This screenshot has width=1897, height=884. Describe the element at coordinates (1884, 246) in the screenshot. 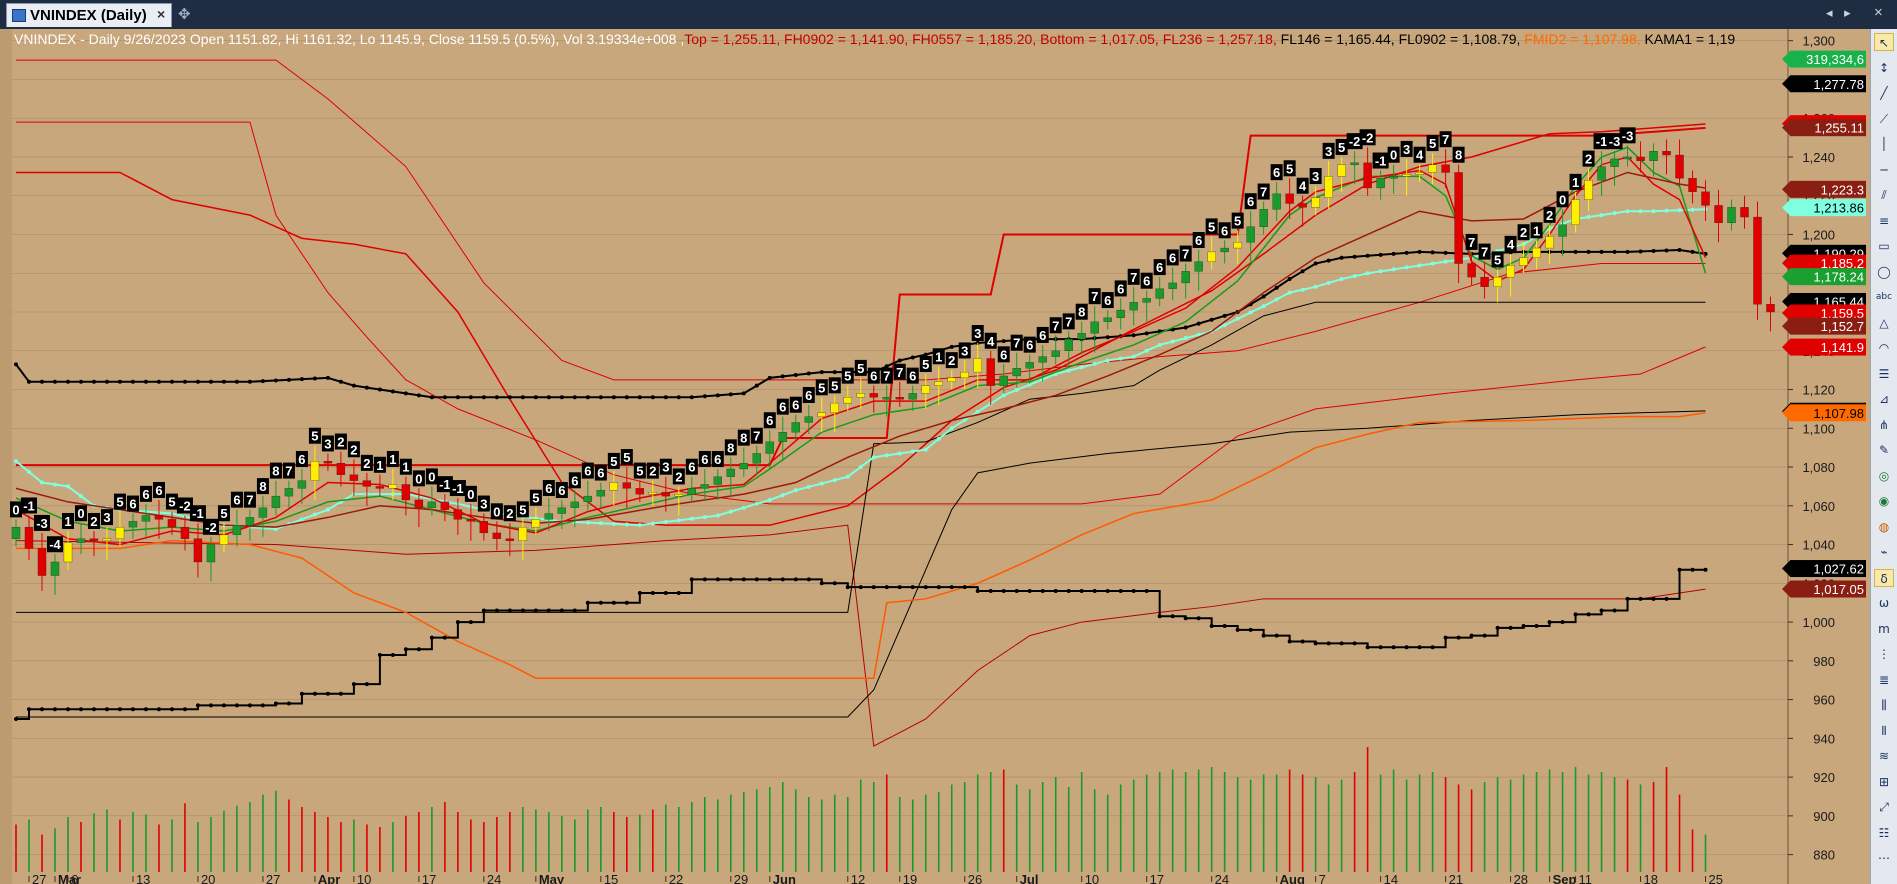

I see `rectangle-icon: ▭` at that location.